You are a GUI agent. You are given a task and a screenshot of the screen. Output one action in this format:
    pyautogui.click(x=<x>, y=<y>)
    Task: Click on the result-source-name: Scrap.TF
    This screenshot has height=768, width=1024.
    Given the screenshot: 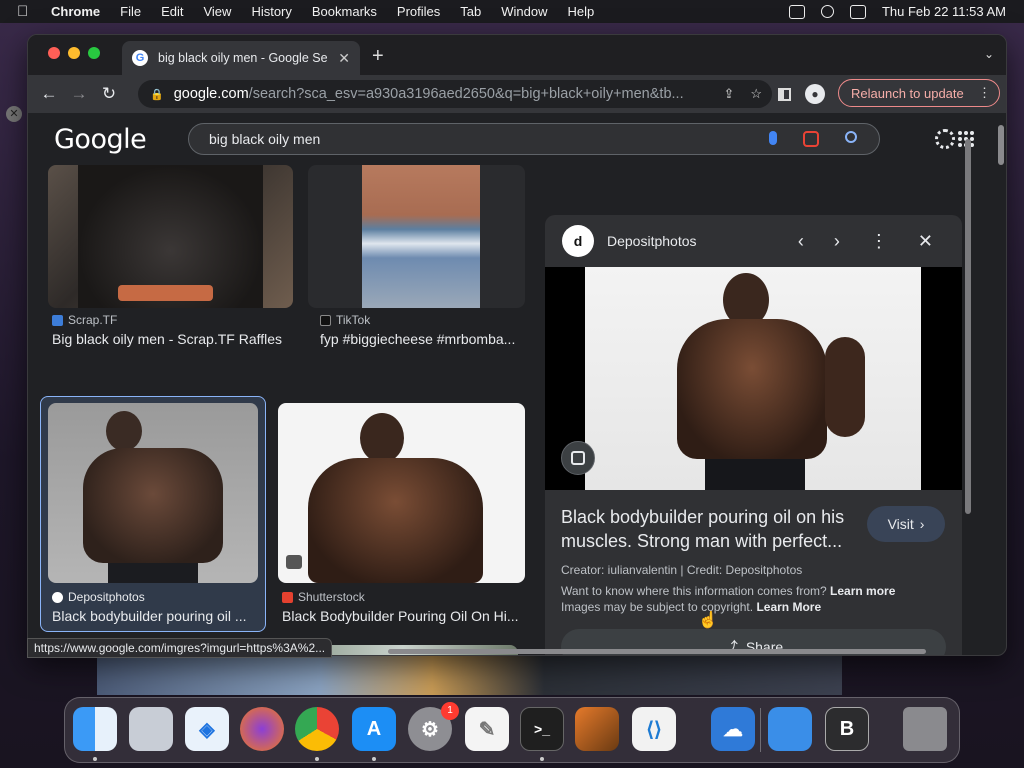 What is the action you would take?
    pyautogui.click(x=93, y=320)
    